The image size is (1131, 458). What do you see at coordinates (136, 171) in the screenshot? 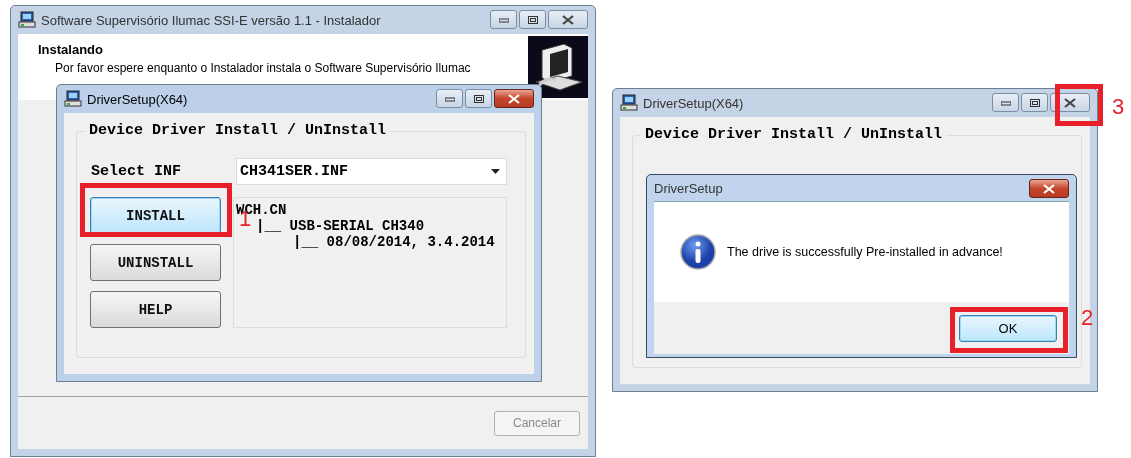
I see `select-label: Select INF` at bounding box center [136, 171].